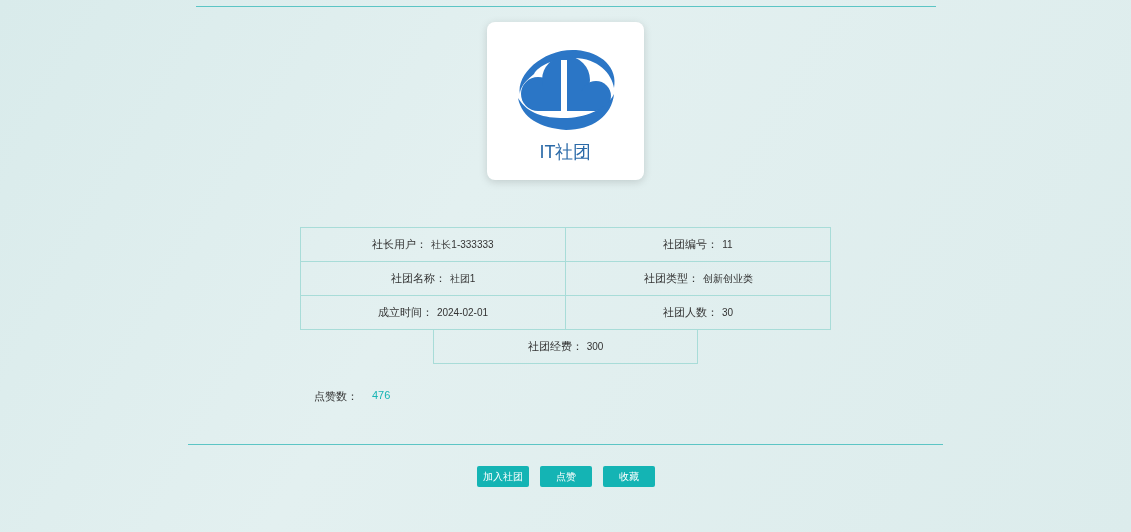 The height and width of the screenshot is (532, 1131). What do you see at coordinates (433, 245) in the screenshot?
I see `detail-cell: 社长用户： 社长1-333333` at bounding box center [433, 245].